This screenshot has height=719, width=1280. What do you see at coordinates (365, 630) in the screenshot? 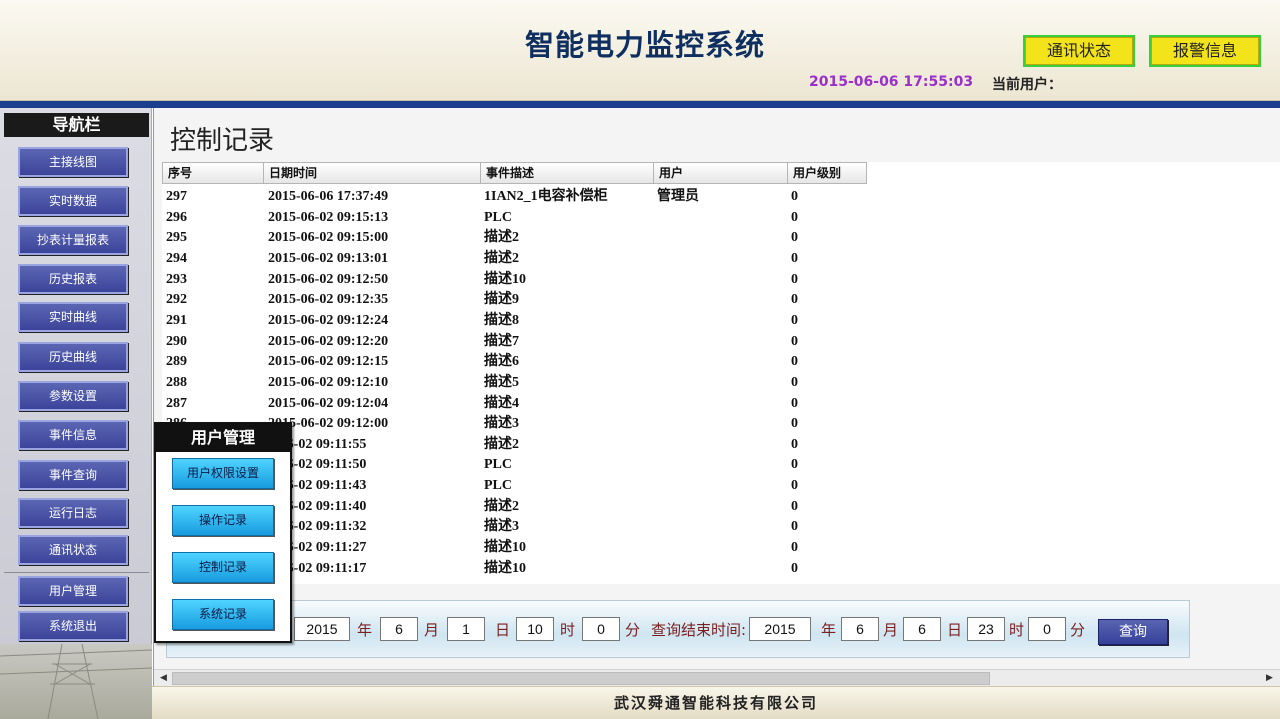
I see `year-label: 年` at bounding box center [365, 630].